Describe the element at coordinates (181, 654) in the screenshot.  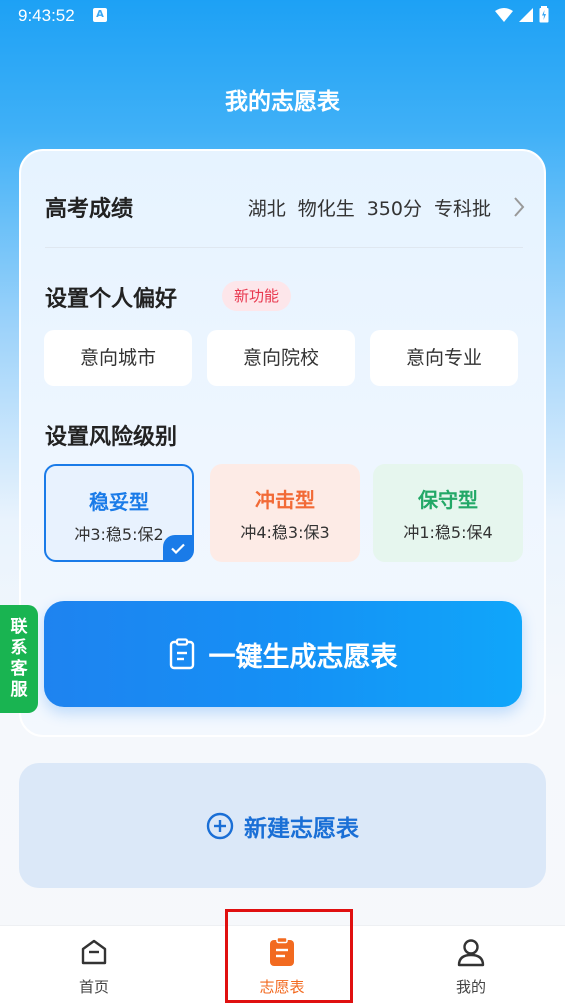
I see `clipboard-icon` at that location.